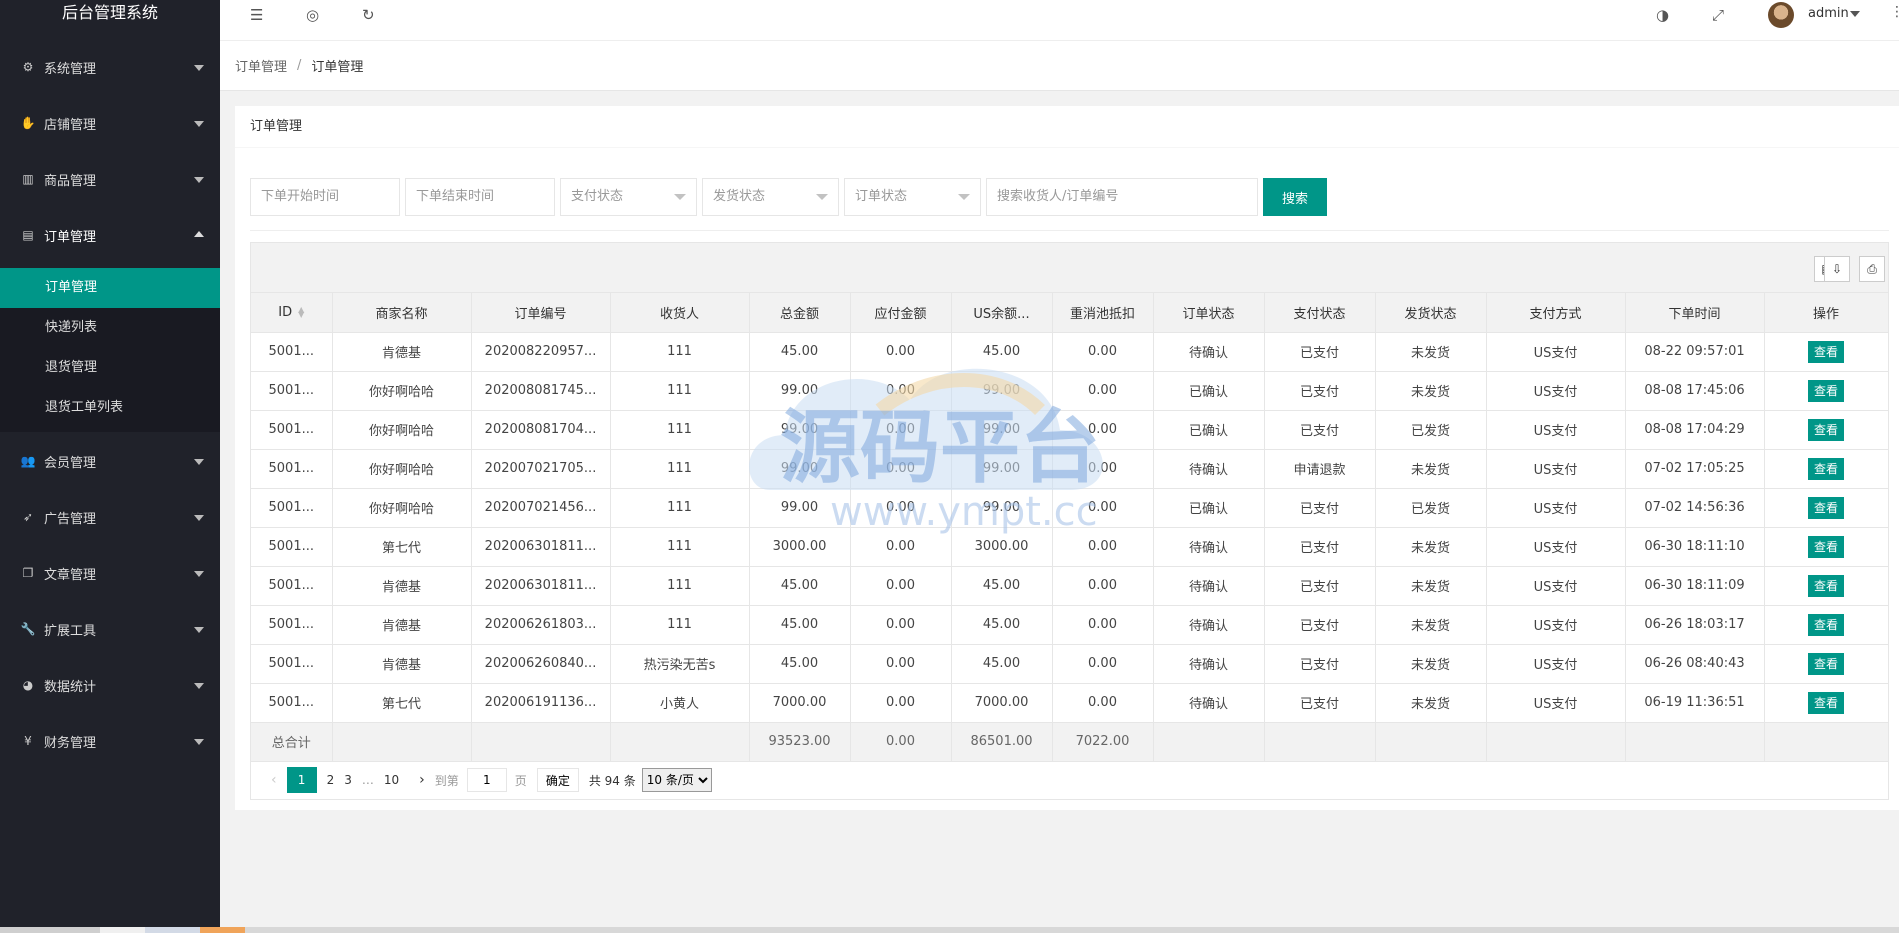 This screenshot has height=933, width=1899. Describe the element at coordinates (1872, 269) in the screenshot. I see `print-icon: ⎙` at that location.